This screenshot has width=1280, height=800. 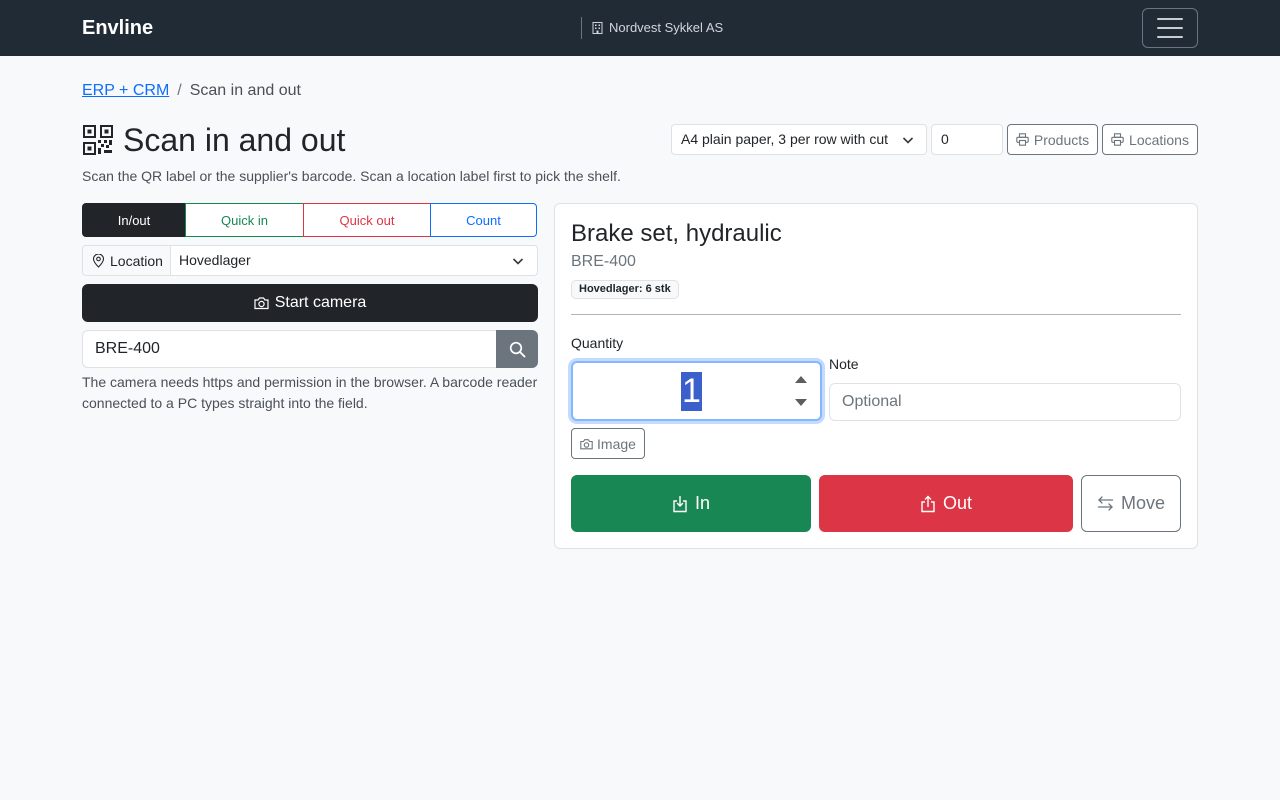 I want to click on image-button: Image, so click(x=608, y=443).